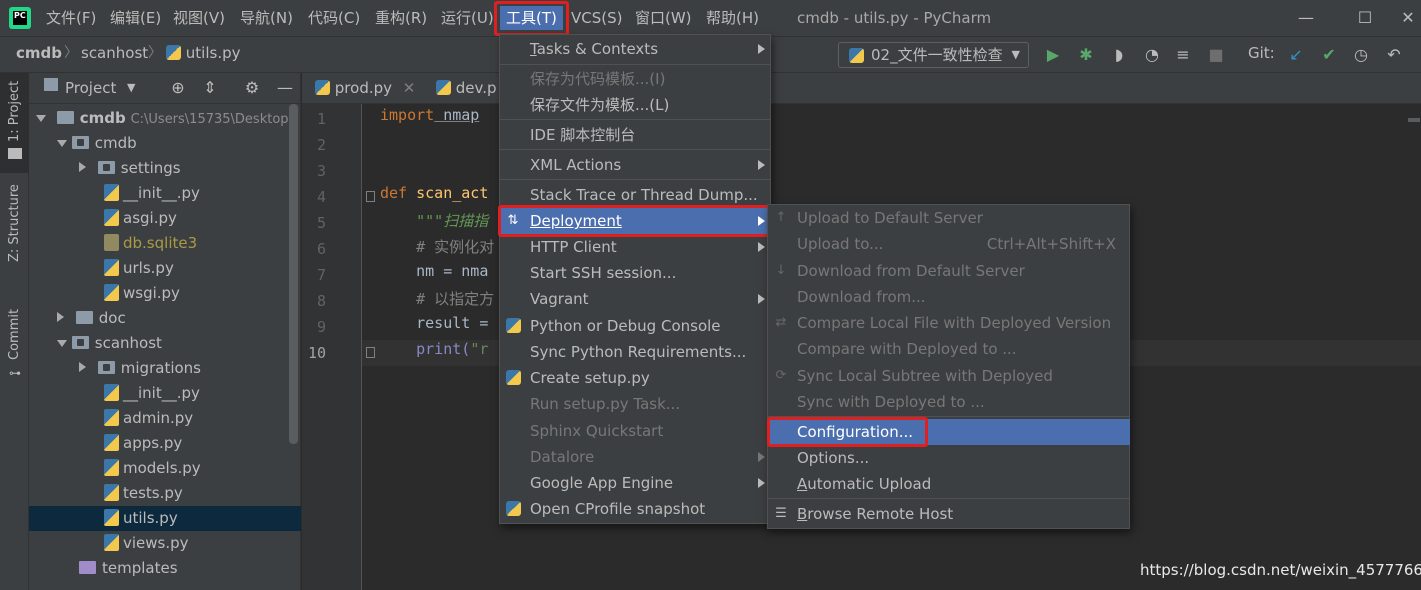 The image size is (1421, 590). I want to click on tree-item-cmdb: cmdb, so click(165, 143).